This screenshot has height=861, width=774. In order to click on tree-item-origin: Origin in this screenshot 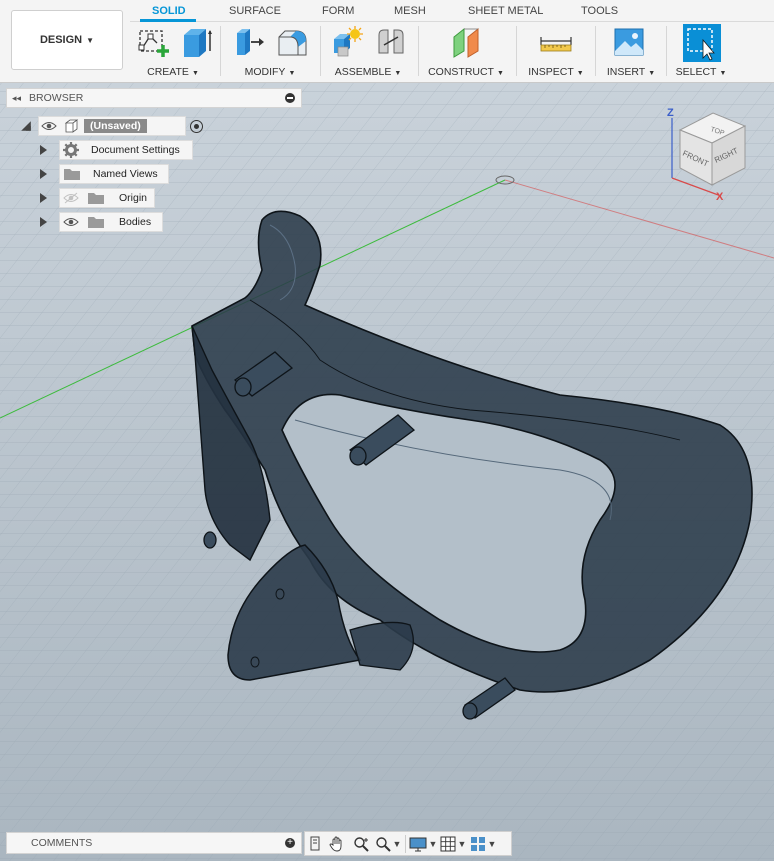, I will do `click(97, 198)`.